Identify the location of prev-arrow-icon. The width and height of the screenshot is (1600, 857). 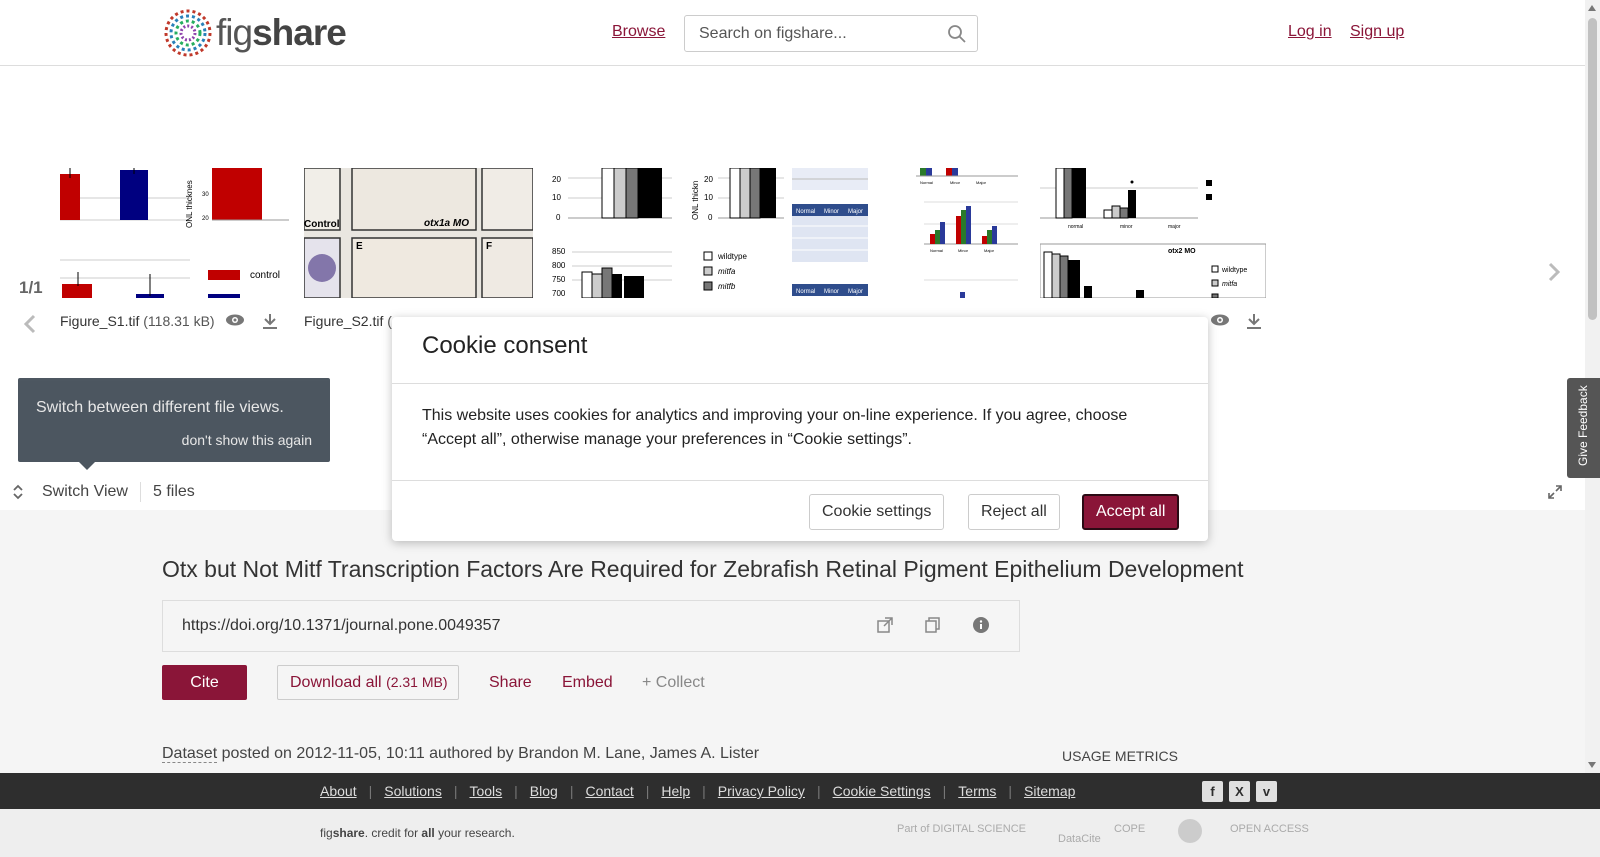
(30, 324).